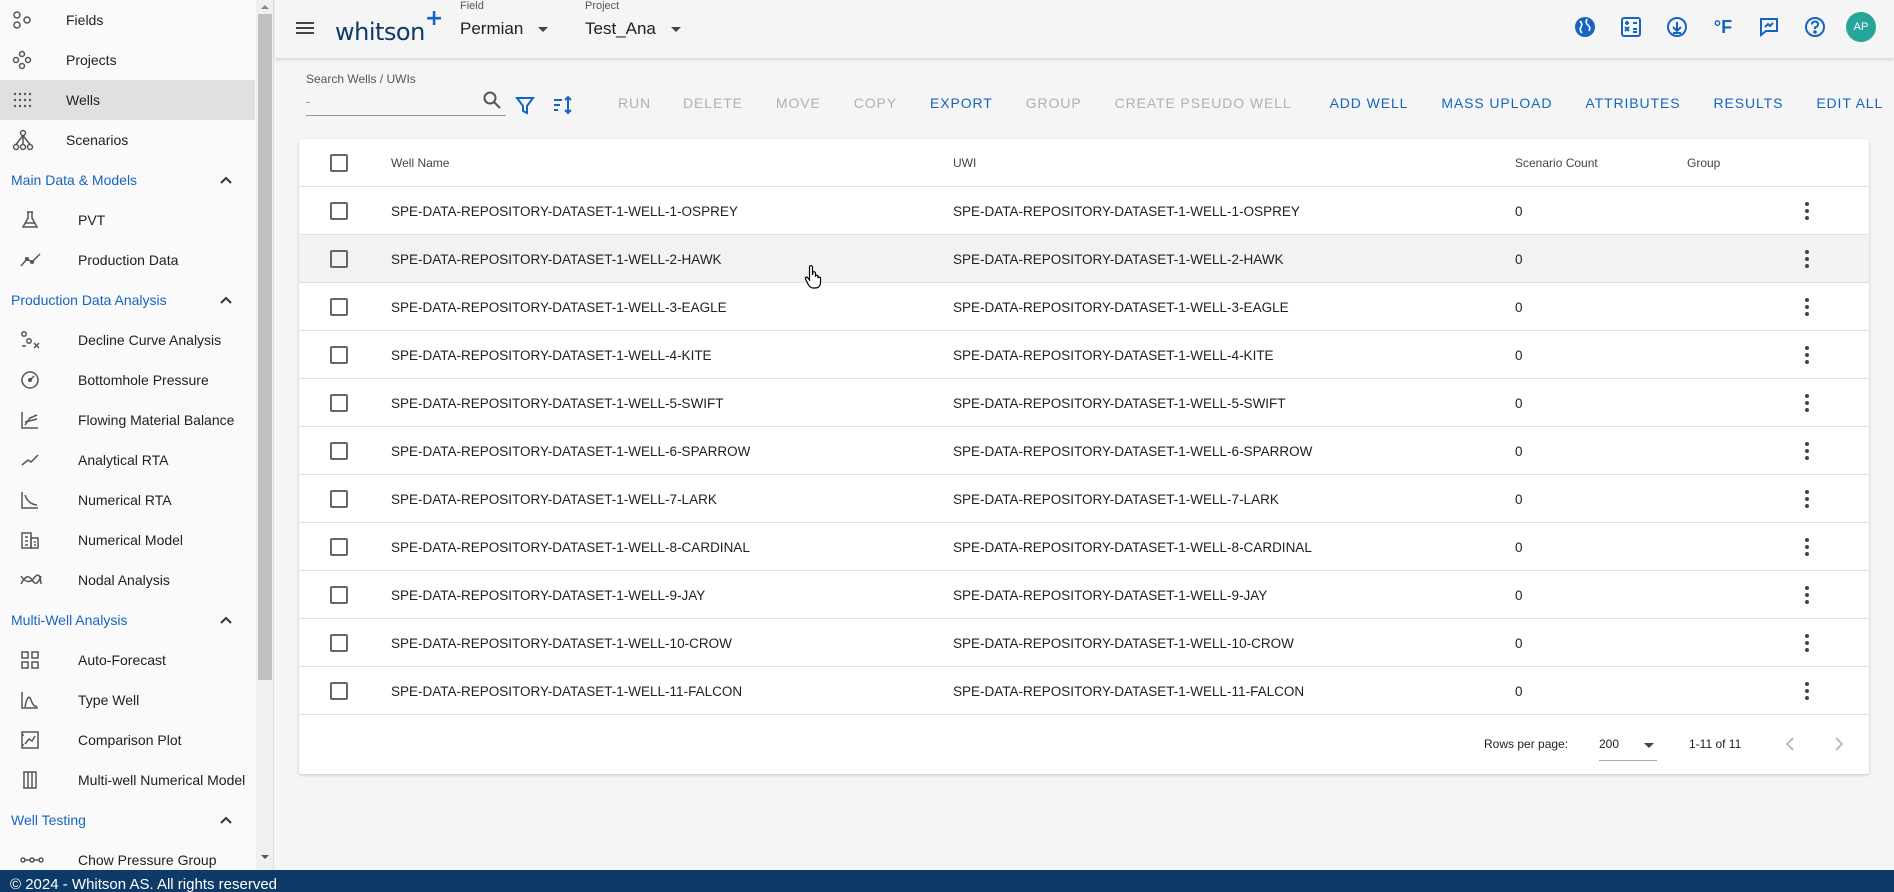 The image size is (1894, 892). Describe the element at coordinates (127, 660) in the screenshot. I see `sidebar-item-auto-forecast: Auto-Forecast` at that location.